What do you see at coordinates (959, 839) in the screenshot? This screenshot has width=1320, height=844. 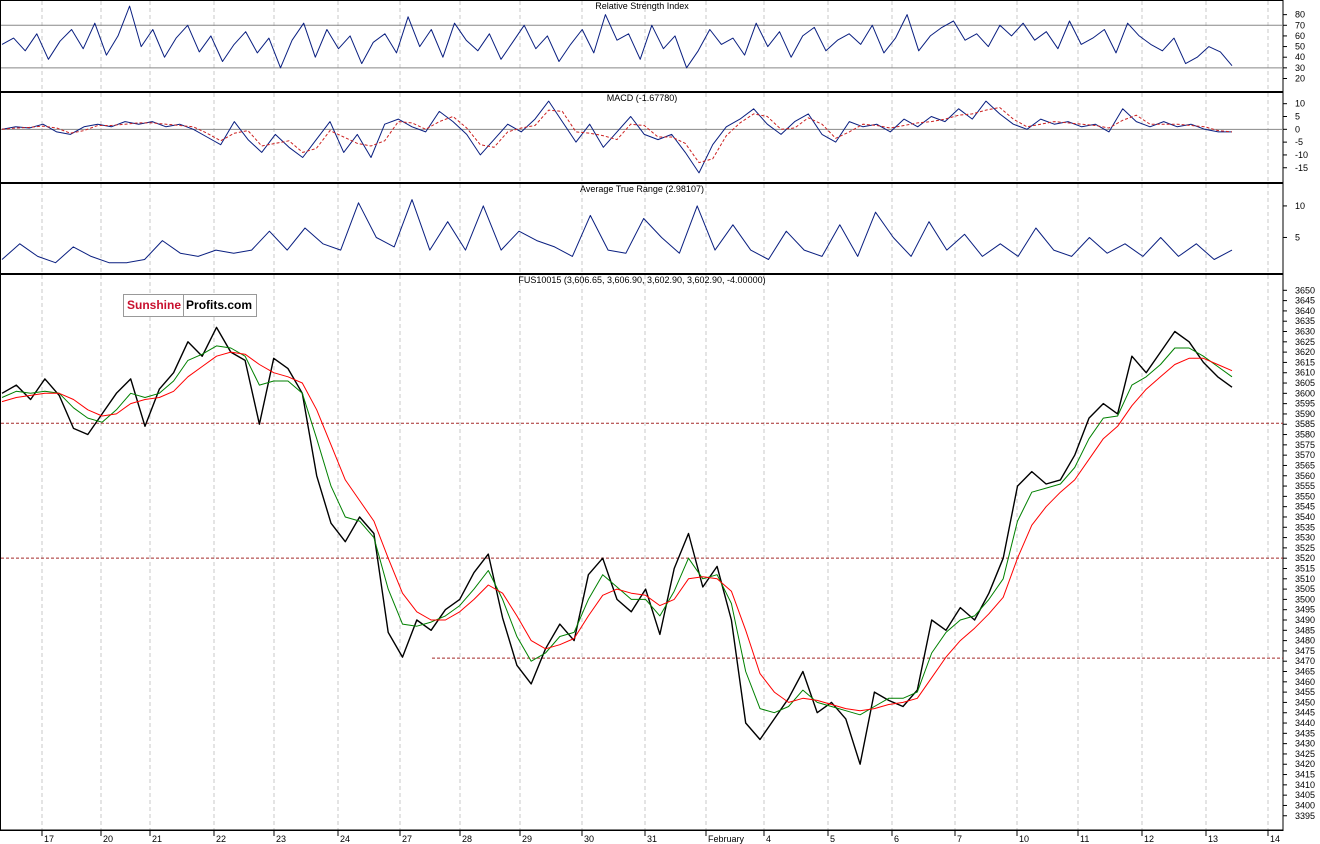 I see `x-tick-label: 7` at bounding box center [959, 839].